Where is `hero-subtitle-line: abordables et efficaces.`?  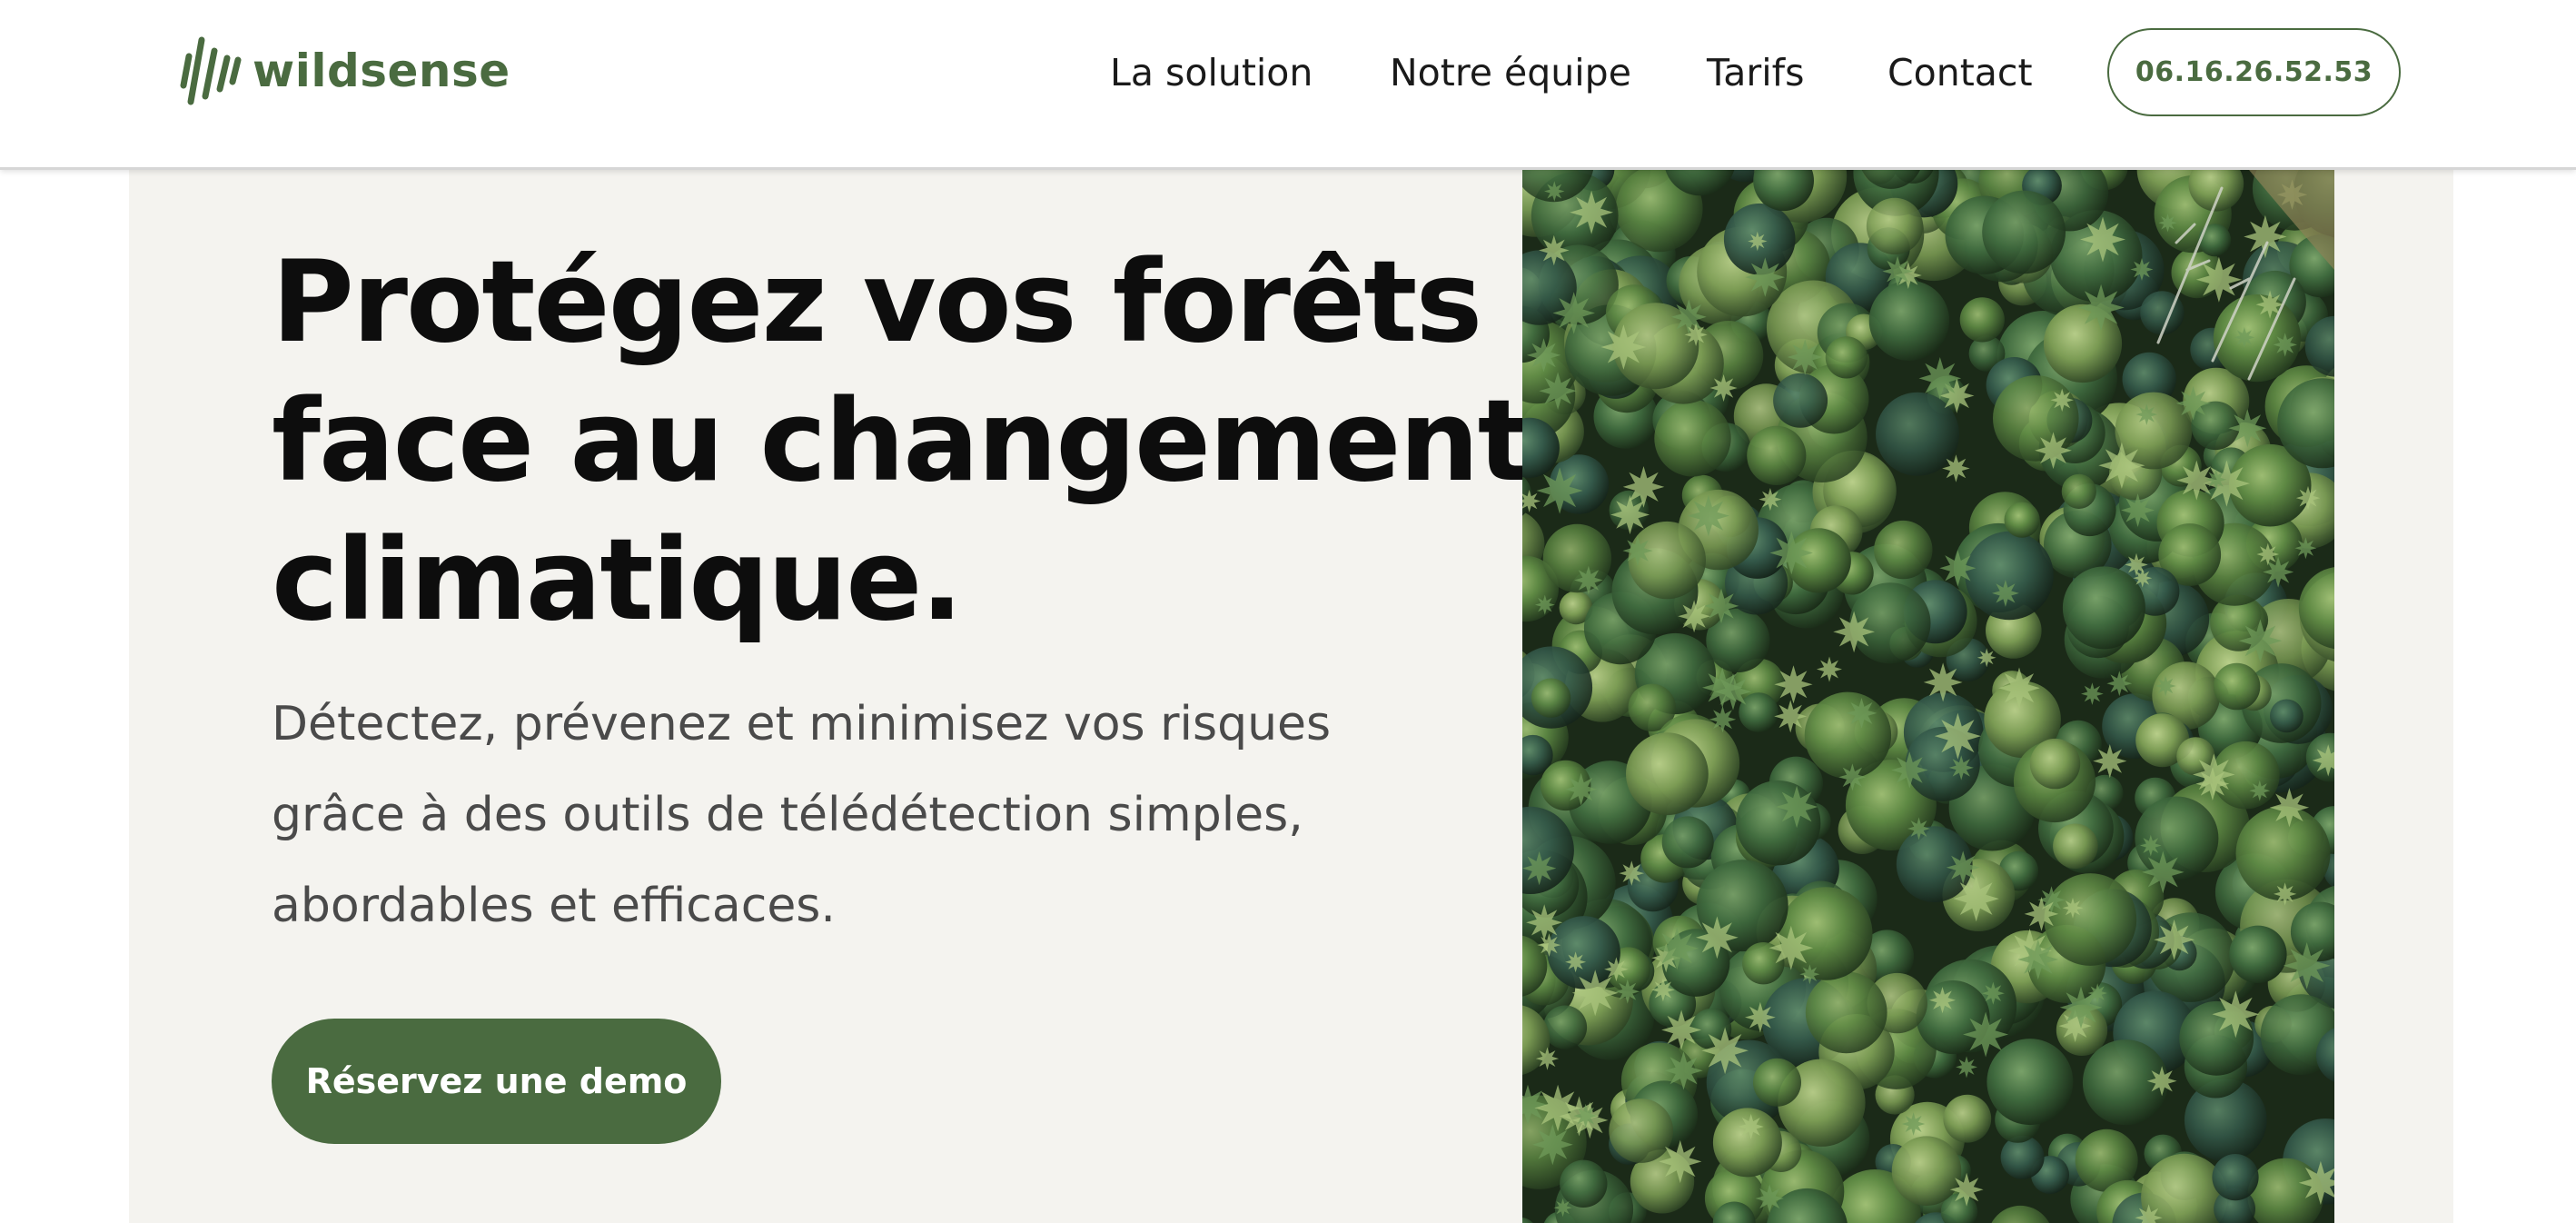 hero-subtitle-line: abordables et efficaces. is located at coordinates (554, 906).